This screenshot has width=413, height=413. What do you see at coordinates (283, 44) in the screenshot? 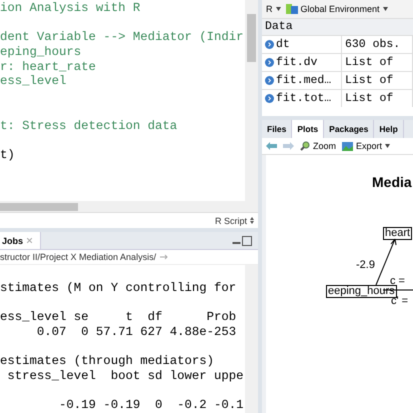
I see `variable-name: dt` at bounding box center [283, 44].